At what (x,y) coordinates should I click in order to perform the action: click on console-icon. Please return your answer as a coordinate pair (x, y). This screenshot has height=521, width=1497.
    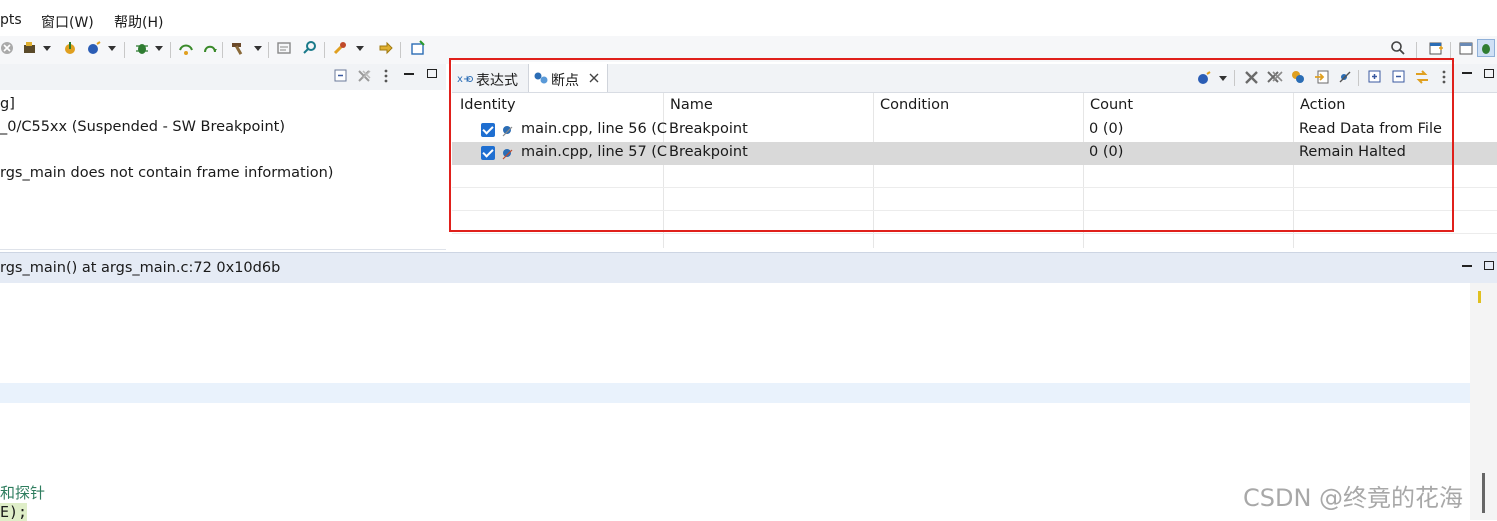
    Looking at the image, I should click on (284, 48).